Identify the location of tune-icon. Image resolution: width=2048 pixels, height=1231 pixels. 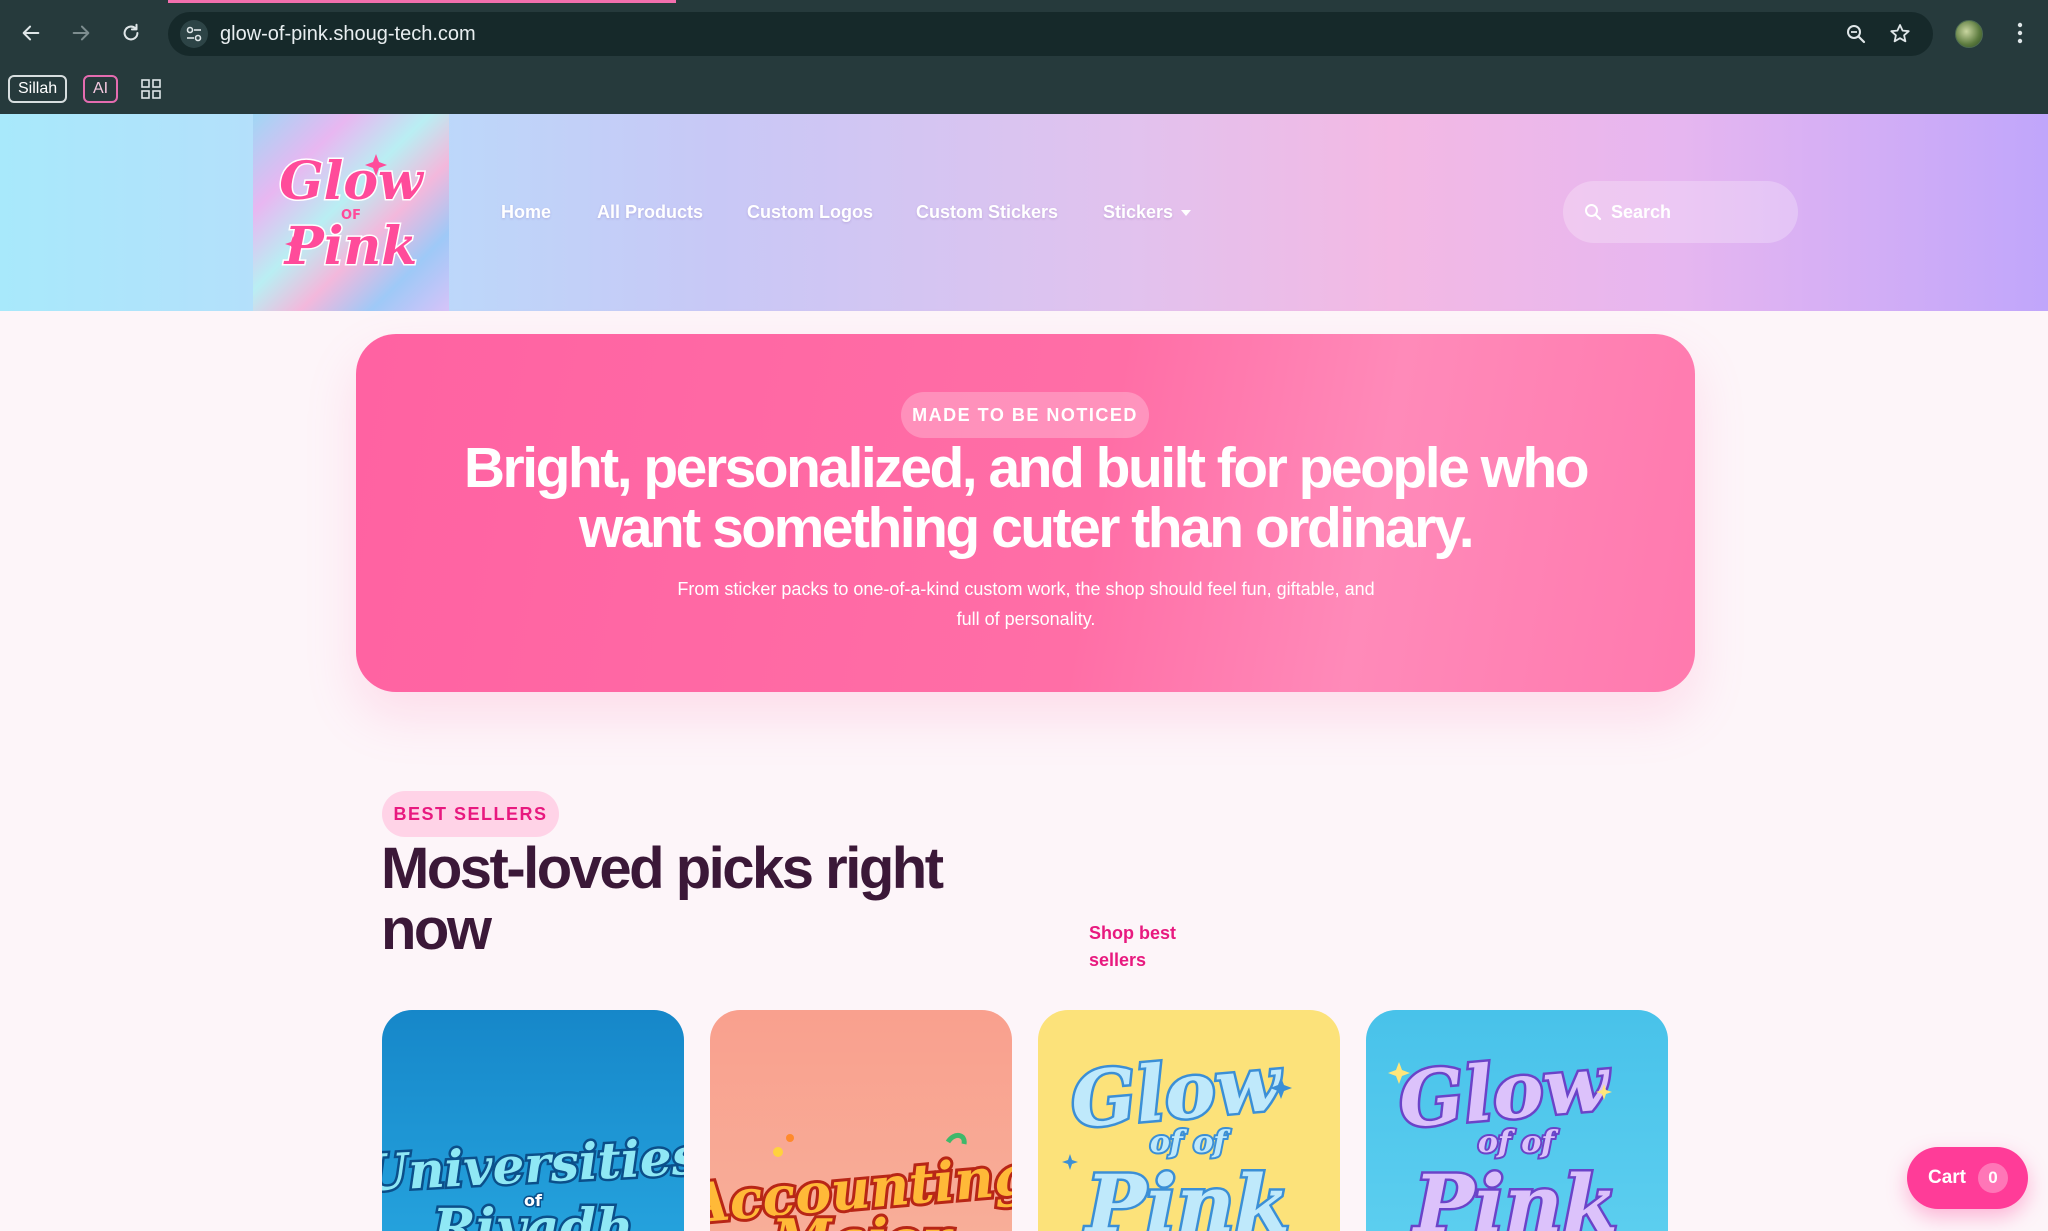
(194, 34).